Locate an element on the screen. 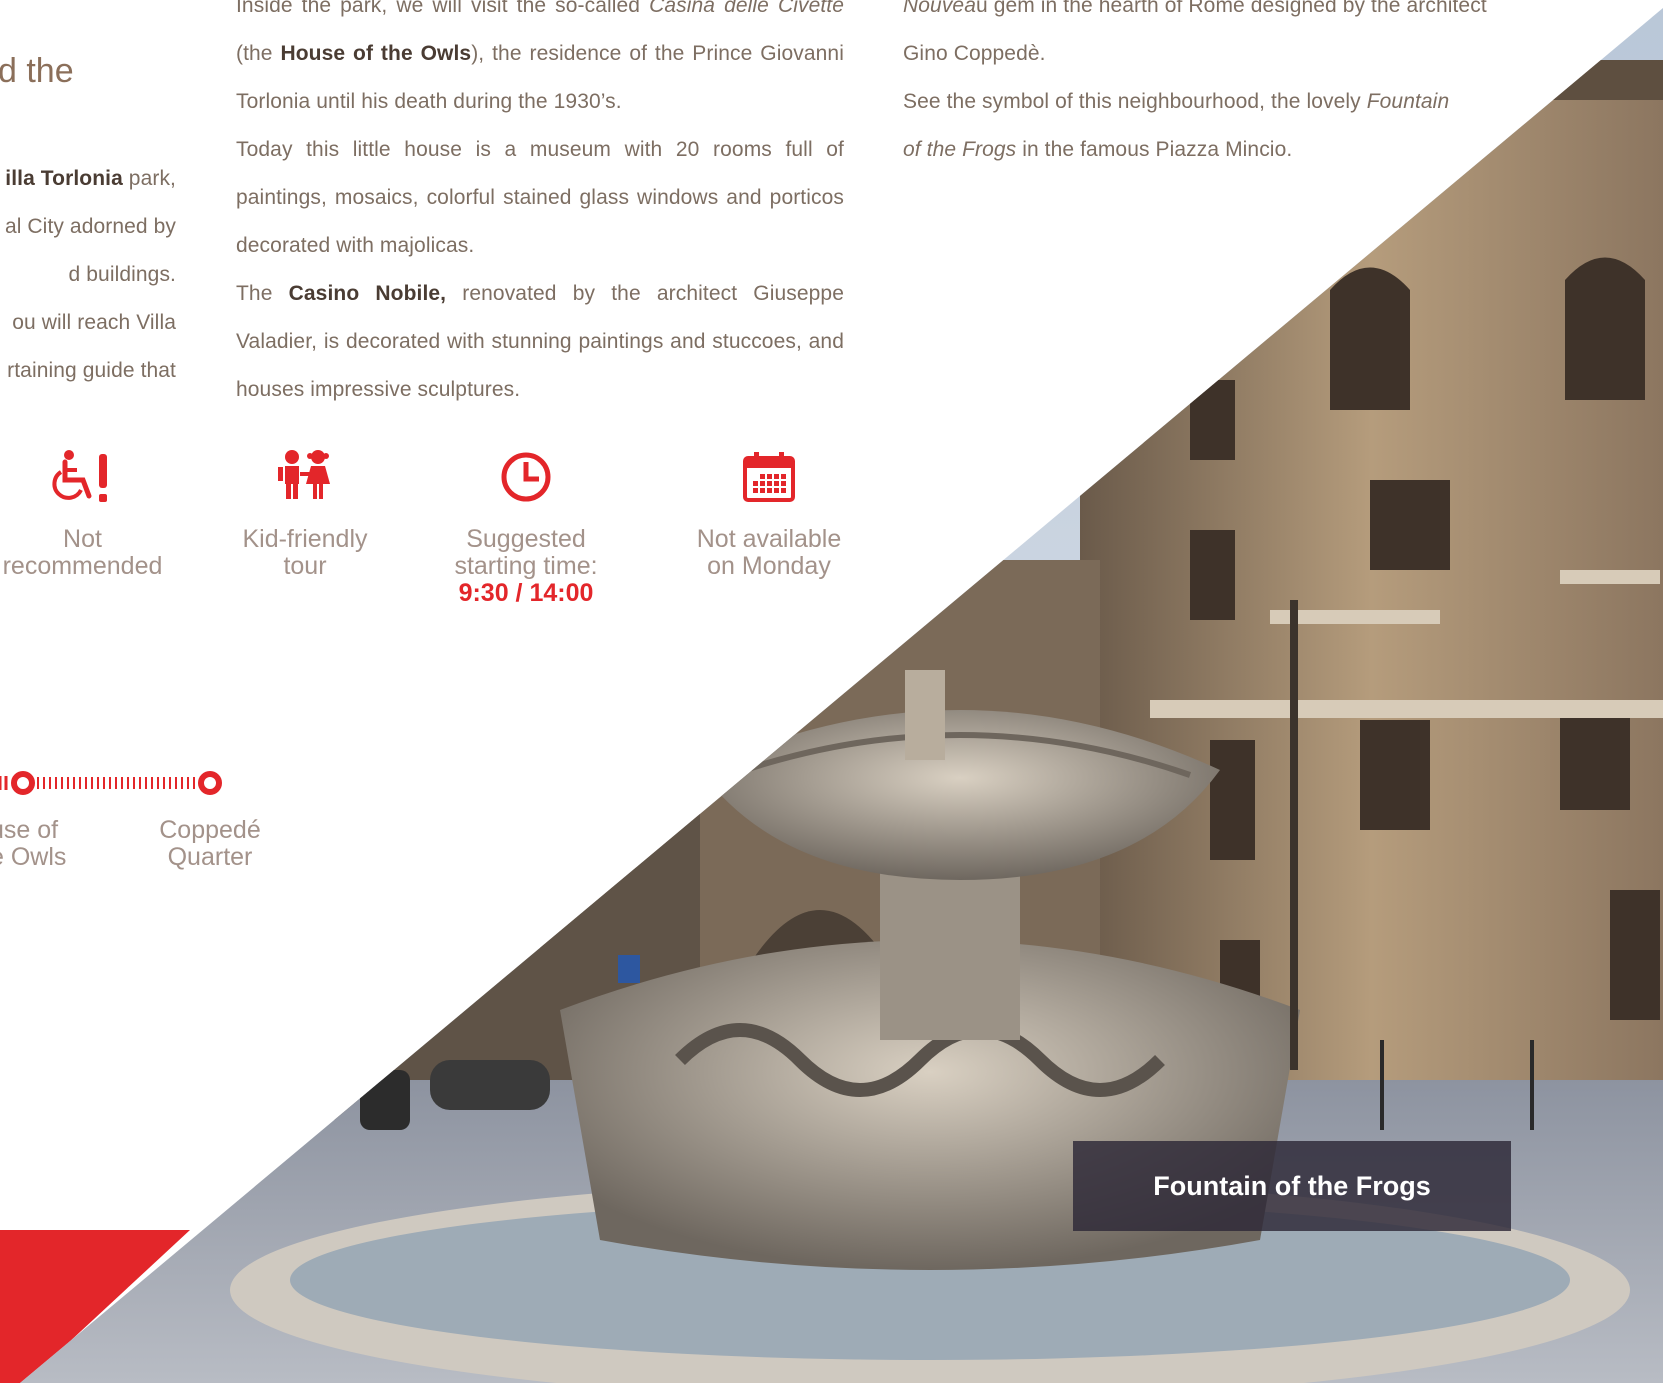  photo-caption-text: Fountain of the Frogs is located at coordinates (1292, 1185).